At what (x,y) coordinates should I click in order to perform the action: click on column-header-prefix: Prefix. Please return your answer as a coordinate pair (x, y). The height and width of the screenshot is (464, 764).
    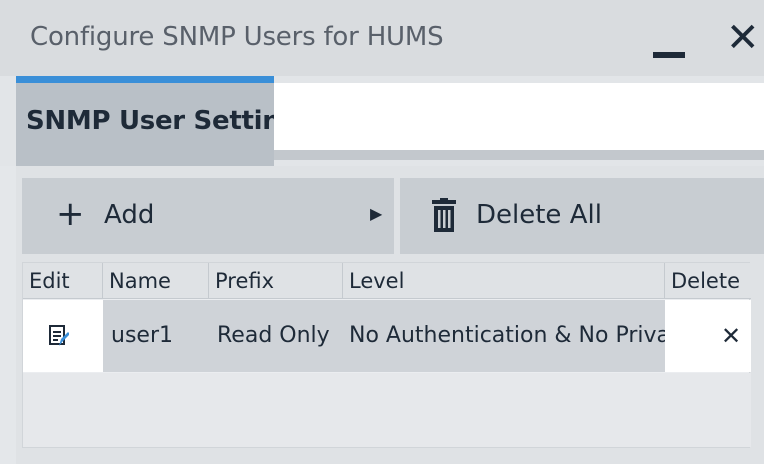
    Looking at the image, I should click on (276, 281).